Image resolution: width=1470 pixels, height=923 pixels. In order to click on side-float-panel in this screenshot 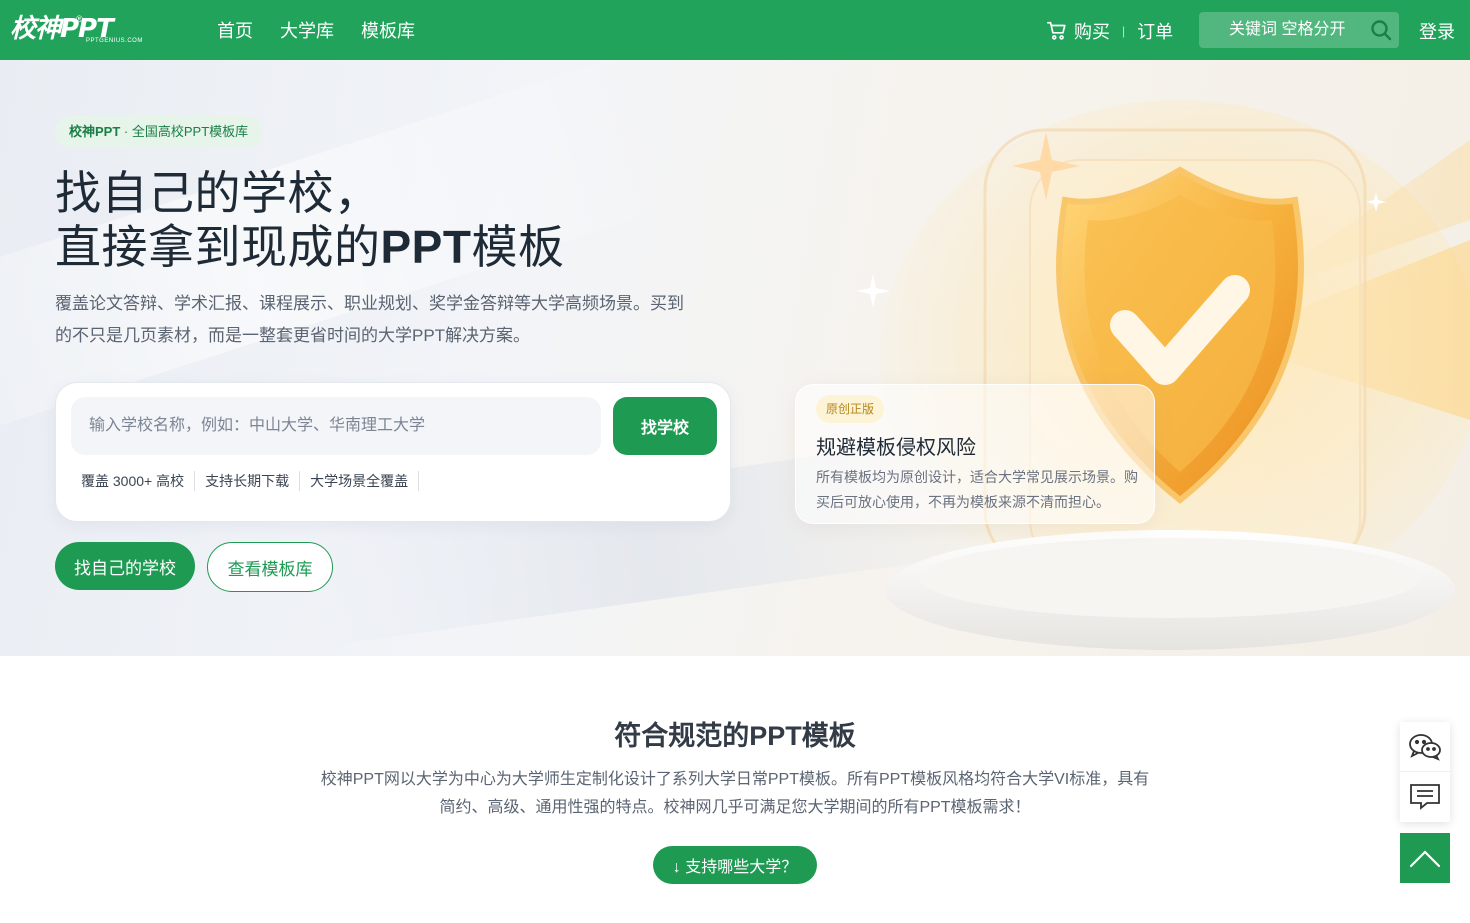, I will do `click(1425, 772)`.